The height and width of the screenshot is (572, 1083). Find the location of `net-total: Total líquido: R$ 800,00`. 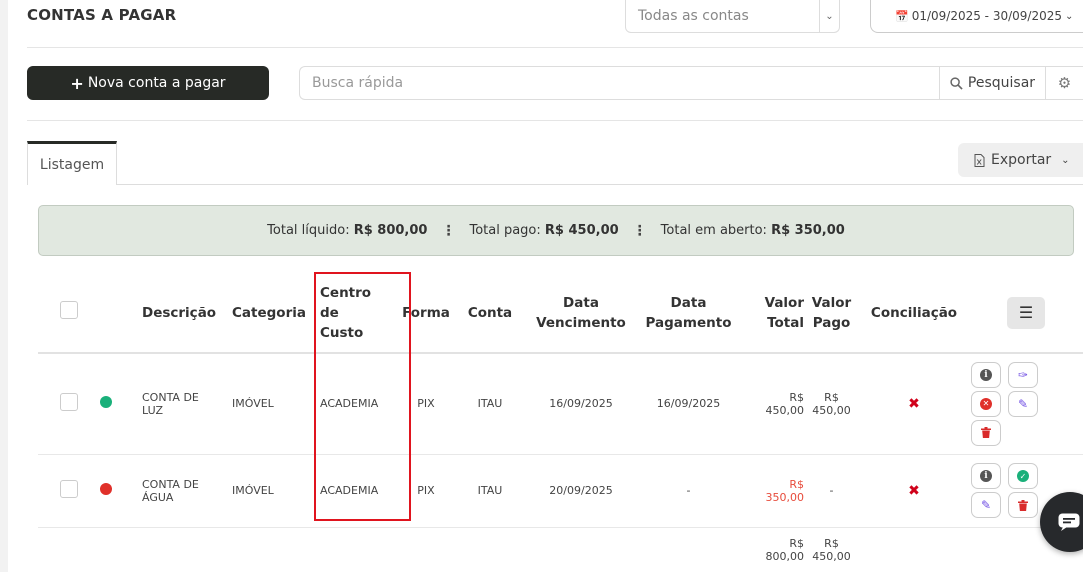

net-total: Total líquido: R$ 800,00 is located at coordinates (347, 230).